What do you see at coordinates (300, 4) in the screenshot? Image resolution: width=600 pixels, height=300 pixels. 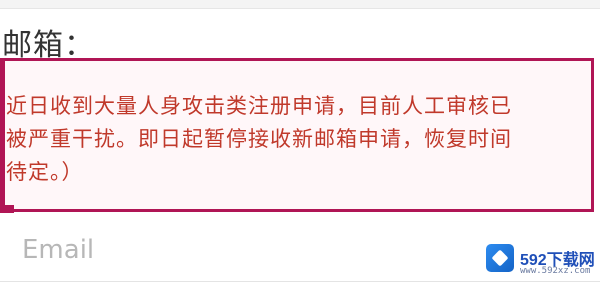 I see `top-divider-band` at bounding box center [300, 4].